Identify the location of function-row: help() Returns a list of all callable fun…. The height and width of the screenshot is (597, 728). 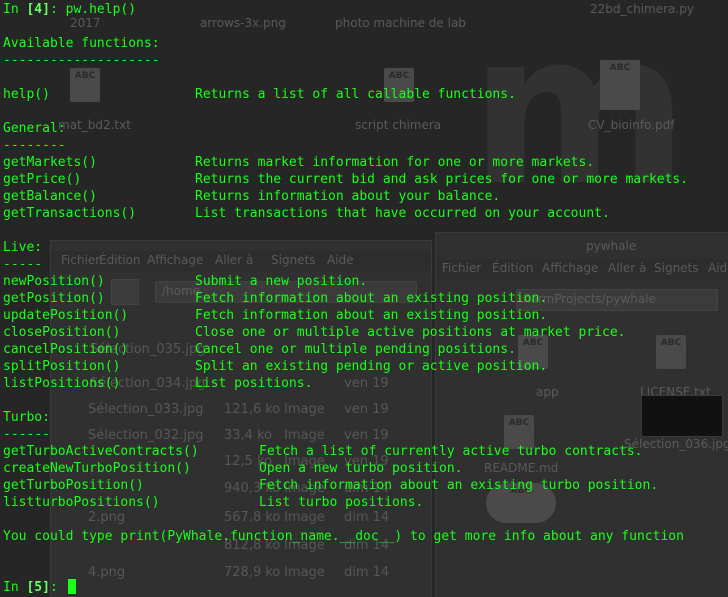
(365, 94).